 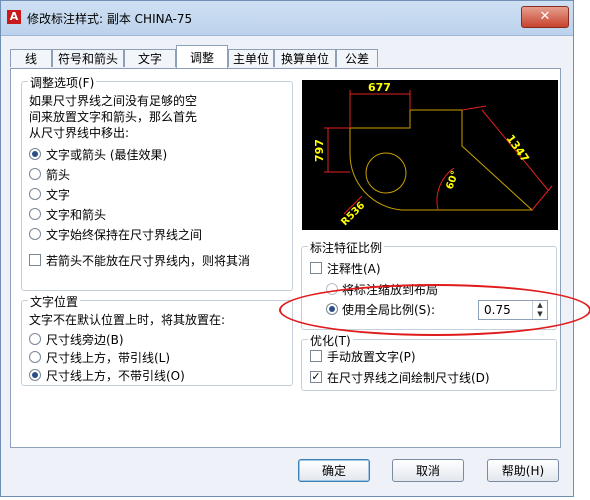 What do you see at coordinates (58, 174) in the screenshot?
I see `radio-arrows-label: 箭头` at bounding box center [58, 174].